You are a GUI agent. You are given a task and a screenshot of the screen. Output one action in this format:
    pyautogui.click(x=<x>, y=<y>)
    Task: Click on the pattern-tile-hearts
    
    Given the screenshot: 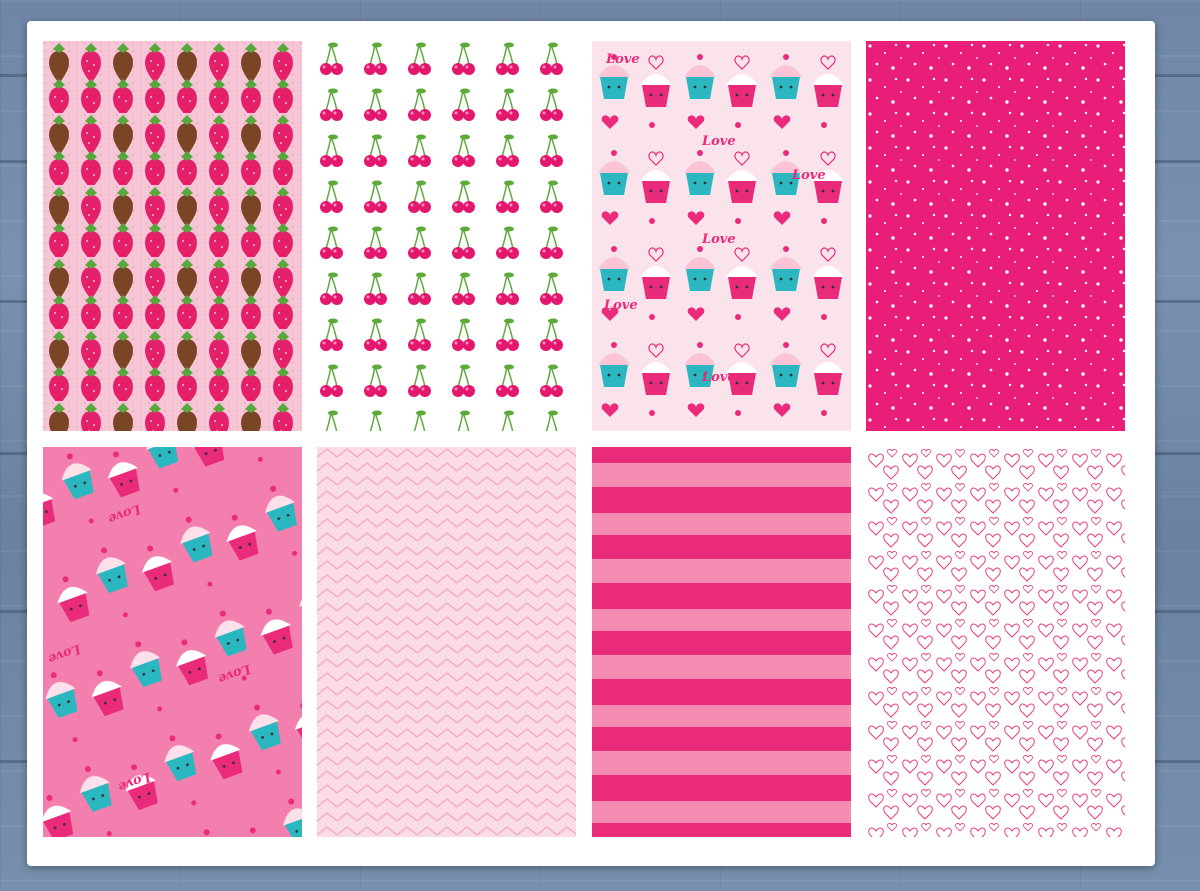 What is the action you would take?
    pyautogui.click(x=995, y=642)
    